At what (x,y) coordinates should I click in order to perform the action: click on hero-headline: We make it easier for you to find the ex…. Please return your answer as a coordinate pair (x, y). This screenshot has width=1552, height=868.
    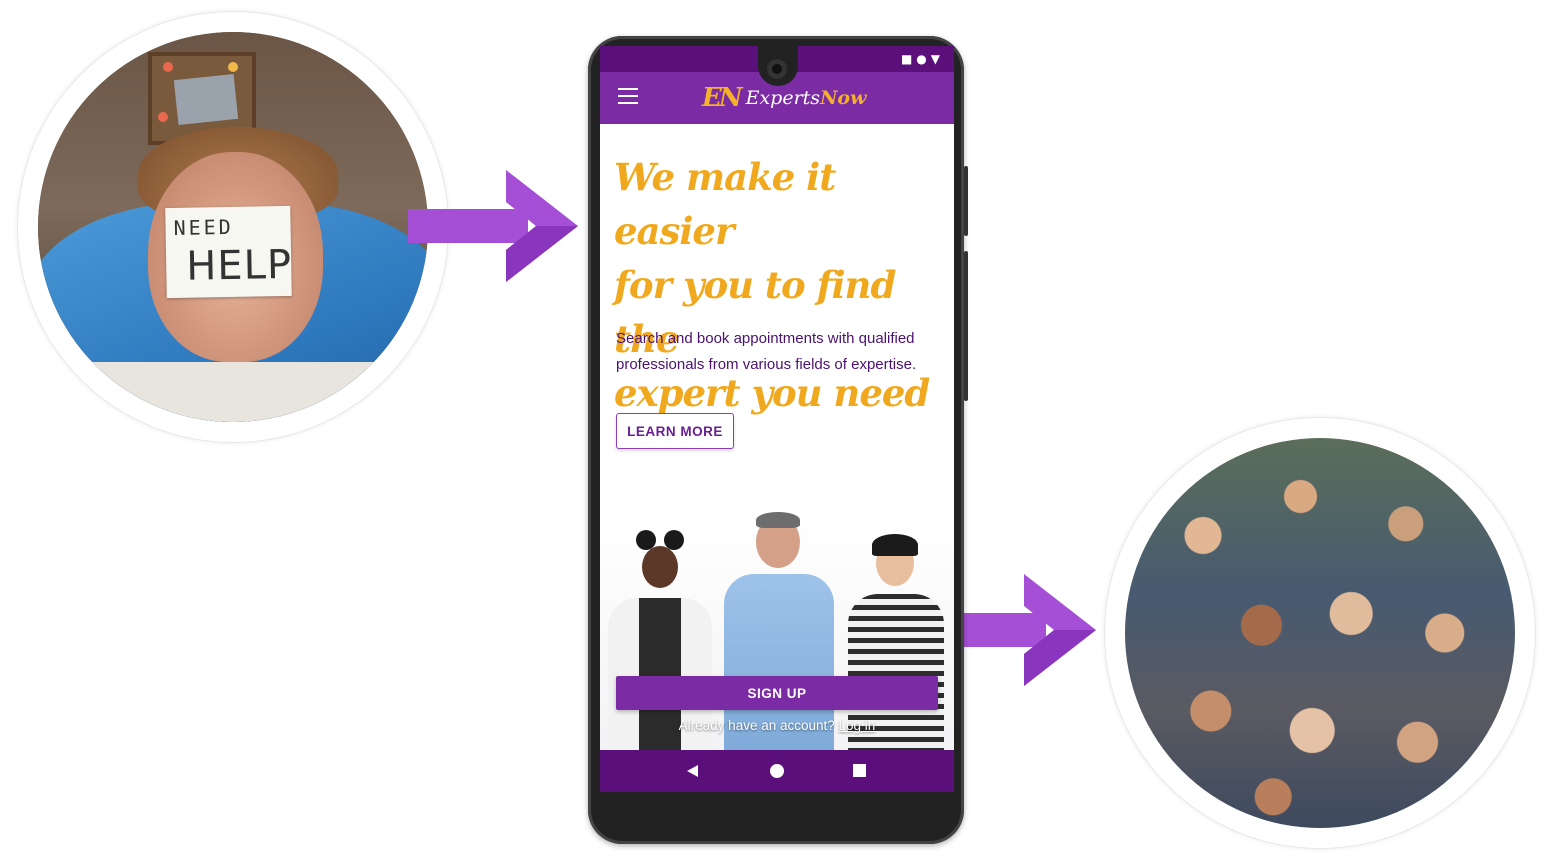
    Looking at the image, I should click on (772, 285).